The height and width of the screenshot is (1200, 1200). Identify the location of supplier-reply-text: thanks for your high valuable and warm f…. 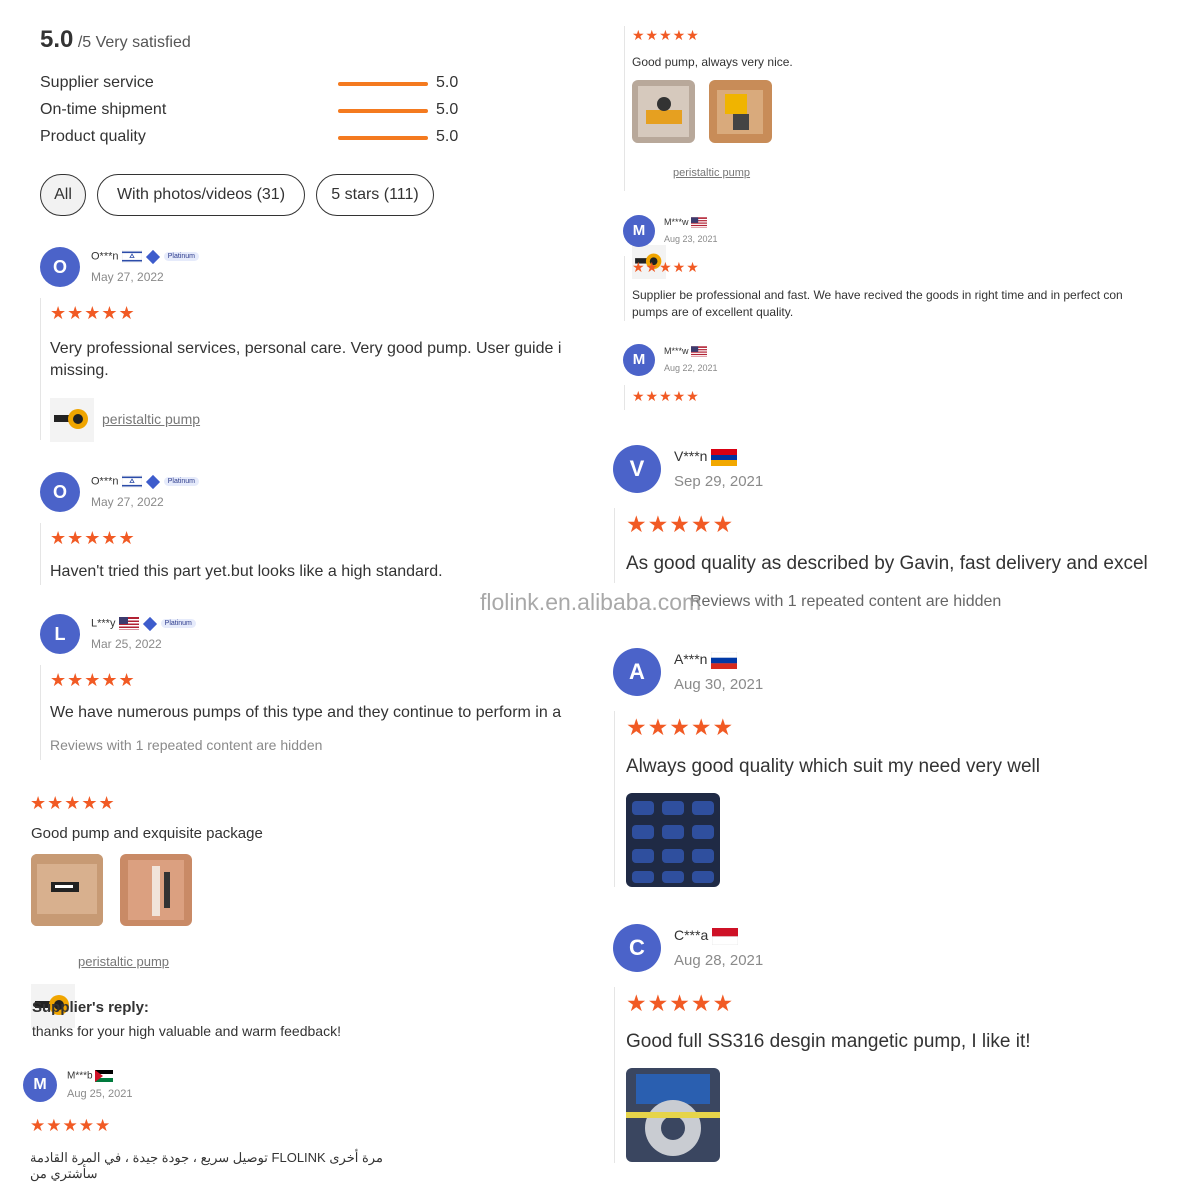
(186, 1031).